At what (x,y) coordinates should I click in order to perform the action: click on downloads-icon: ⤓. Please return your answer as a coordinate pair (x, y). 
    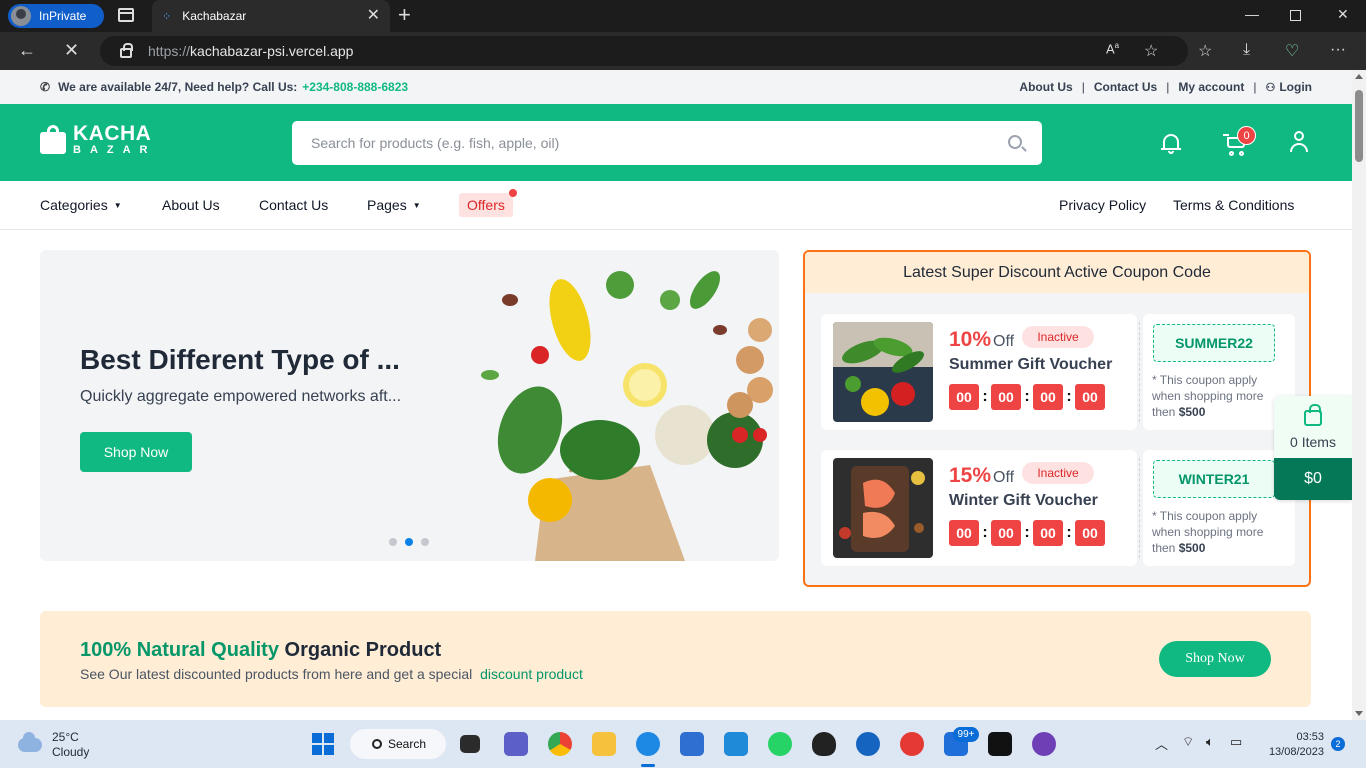
    Looking at the image, I should click on (1246, 50).